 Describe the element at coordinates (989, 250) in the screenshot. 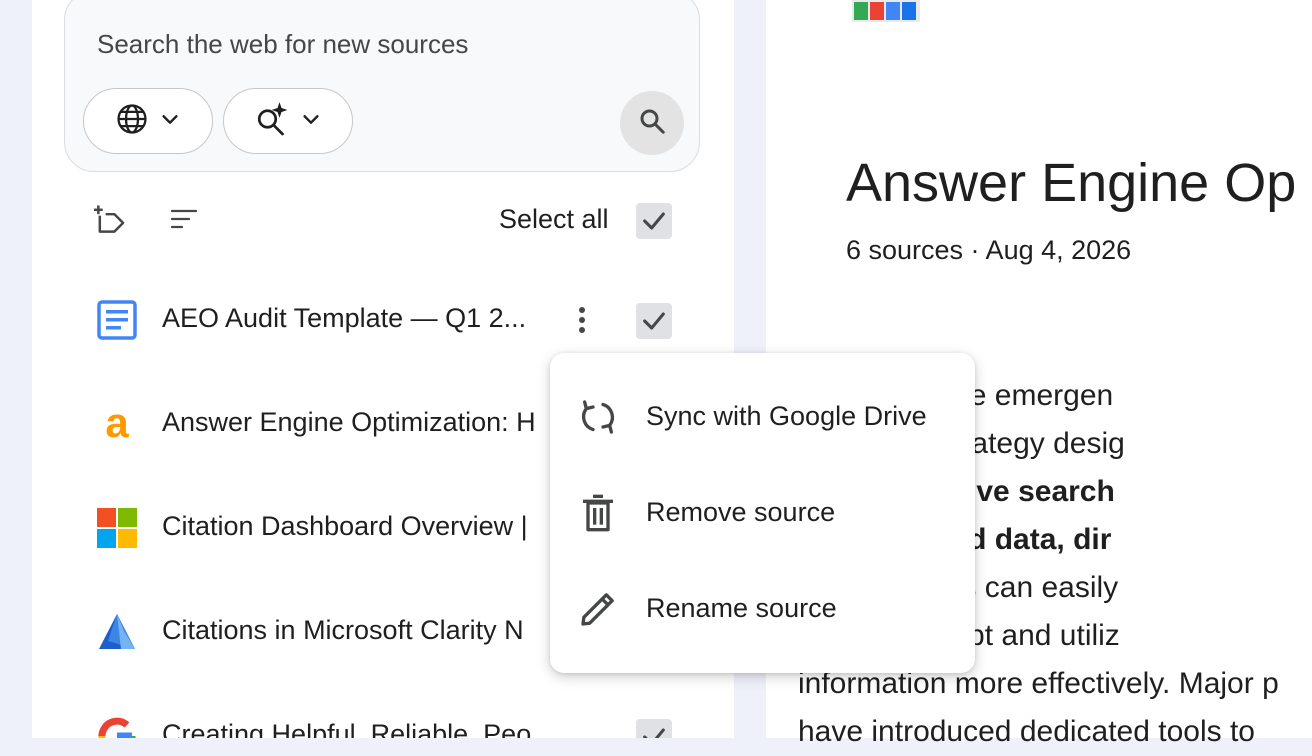

I see `notebook-meta: 6 sources · Aug 4, 2026` at that location.